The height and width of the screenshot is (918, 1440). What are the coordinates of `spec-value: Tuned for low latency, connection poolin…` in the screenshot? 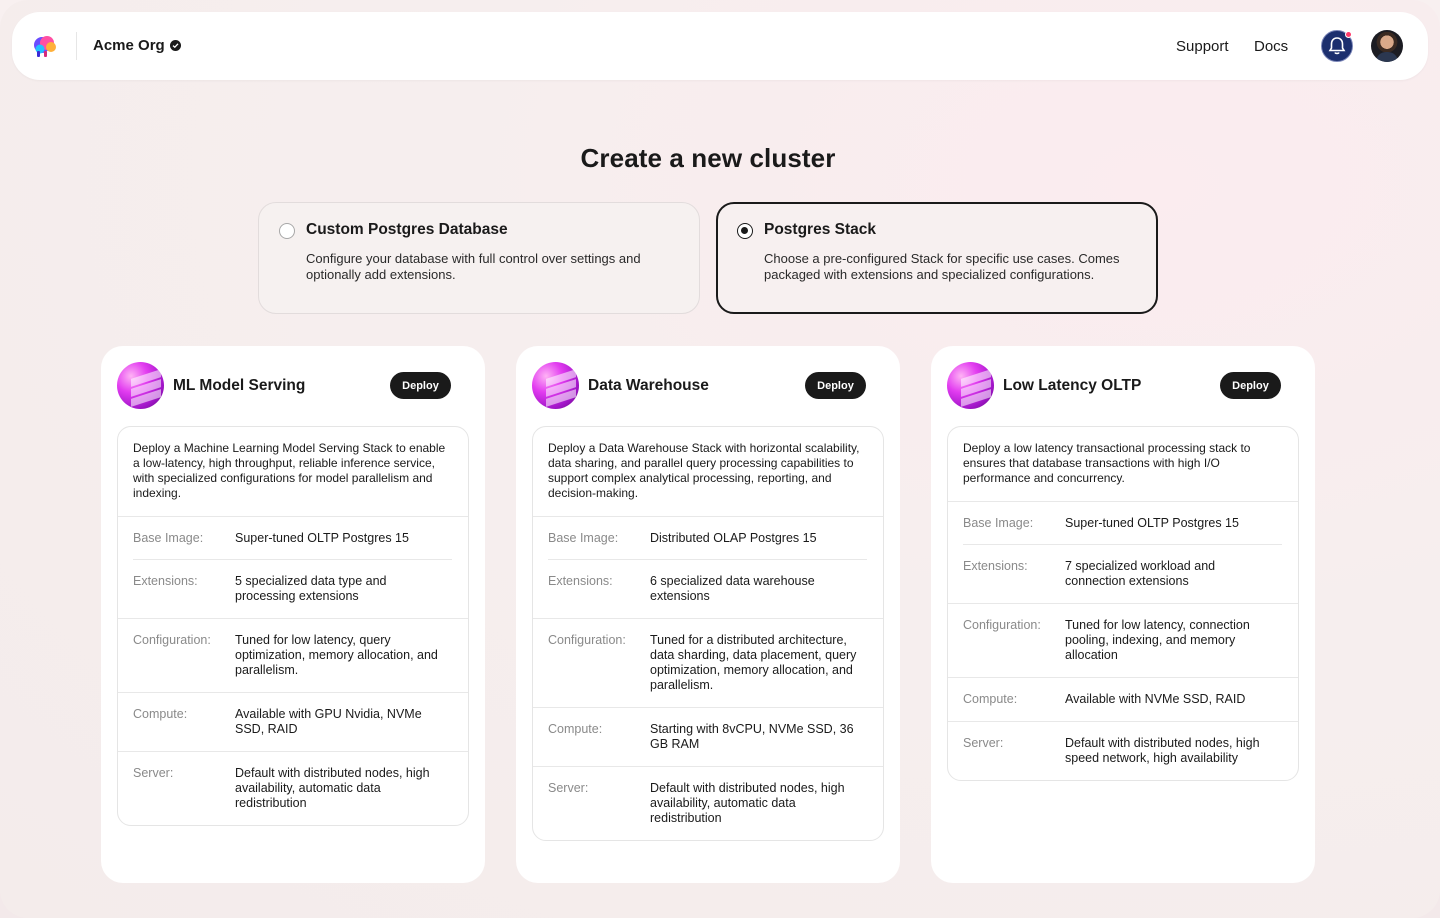 It's located at (1157, 640).